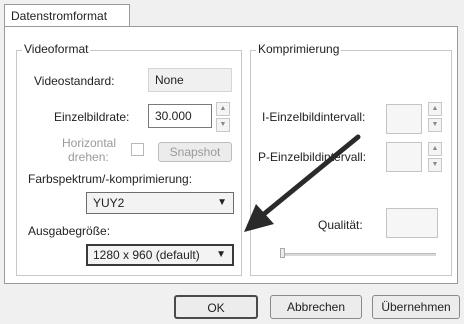  Describe the element at coordinates (311, 175) in the screenshot. I see `arrow-shaft` at that location.